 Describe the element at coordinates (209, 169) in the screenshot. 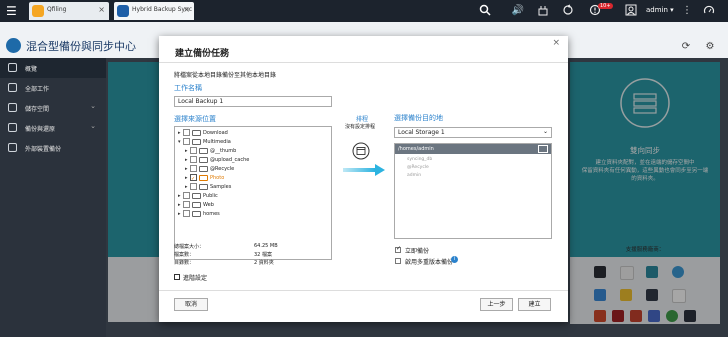

I see `tree-node: ▸ @Recycle` at that location.